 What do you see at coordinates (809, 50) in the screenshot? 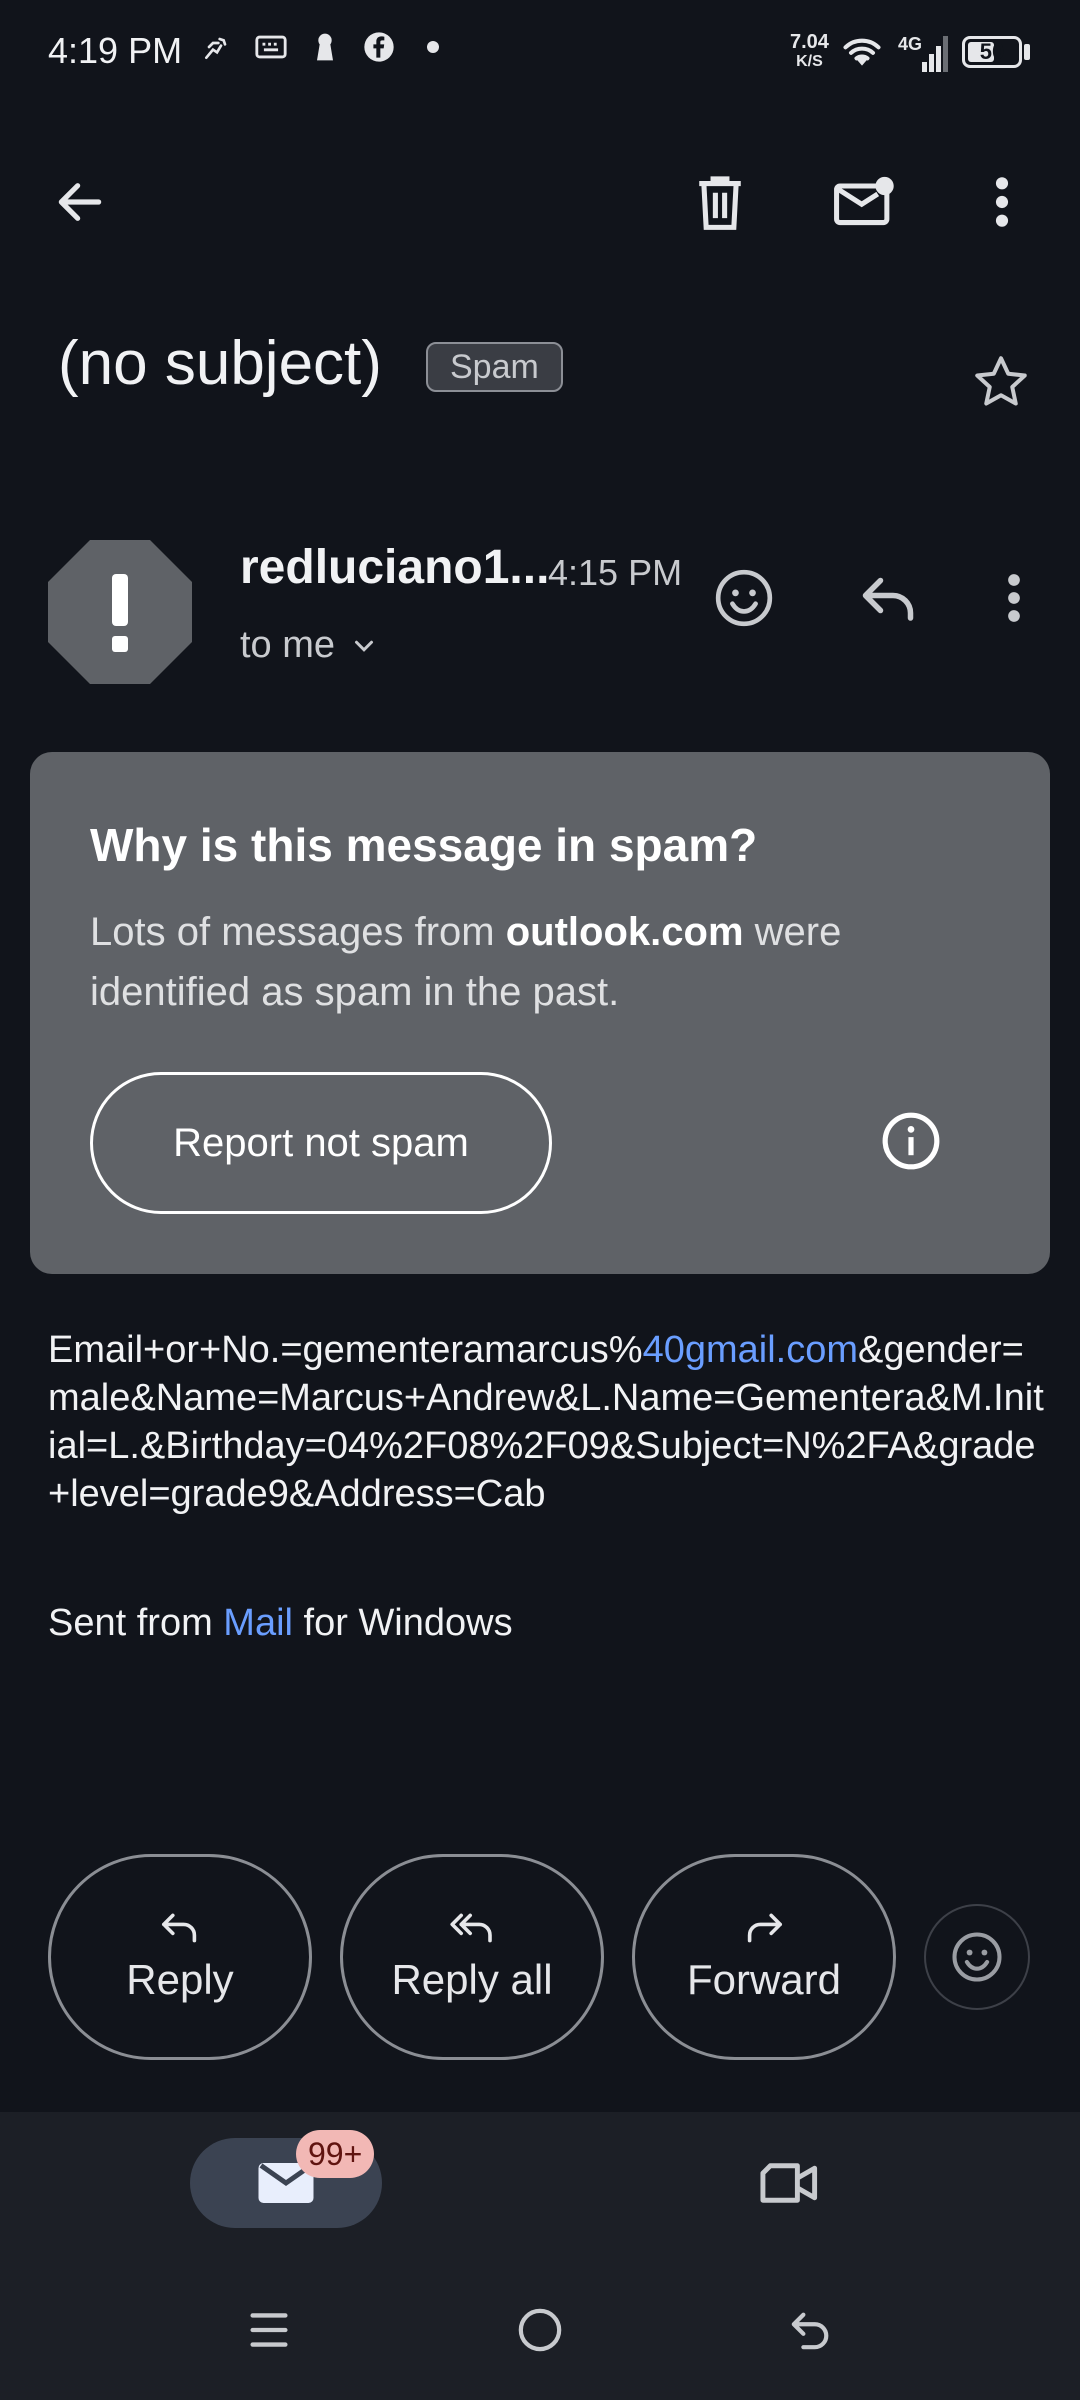
I see `network-speed: 7.04 K/S` at bounding box center [809, 50].